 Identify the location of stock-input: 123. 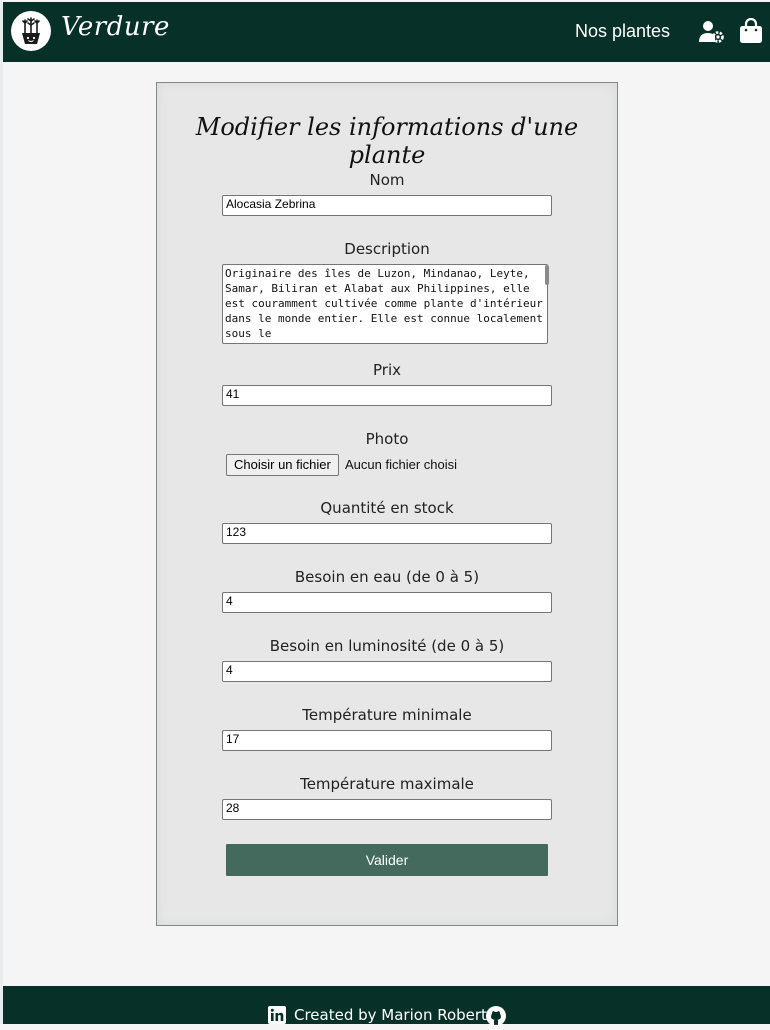
(387, 533).